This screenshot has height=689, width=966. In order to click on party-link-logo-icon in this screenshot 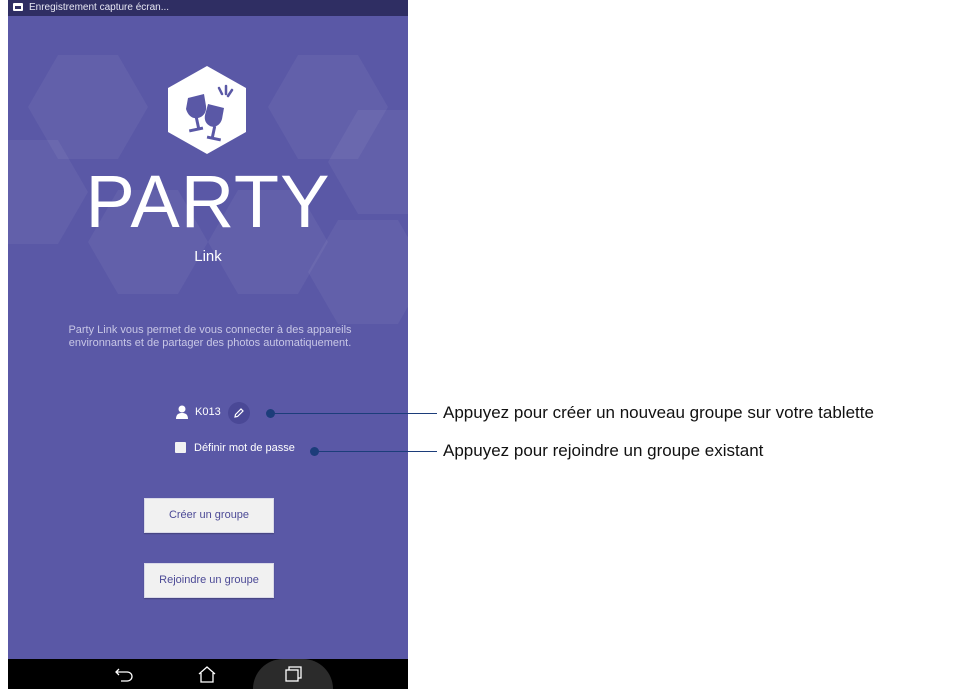, I will do `click(207, 110)`.